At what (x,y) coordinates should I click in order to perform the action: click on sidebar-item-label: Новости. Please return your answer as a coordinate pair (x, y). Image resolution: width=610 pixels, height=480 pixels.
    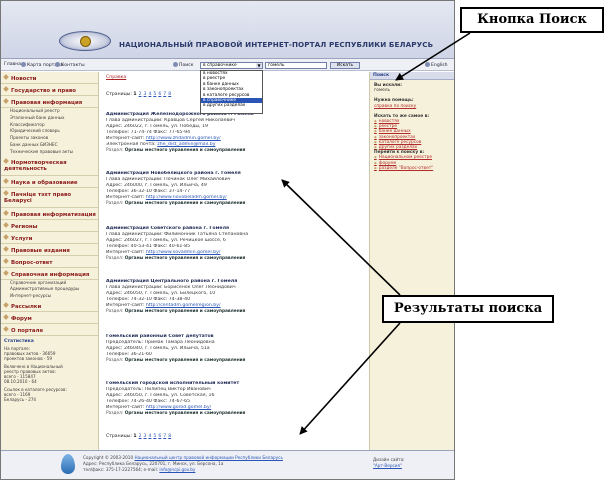
    Looking at the image, I should click on (23, 79).